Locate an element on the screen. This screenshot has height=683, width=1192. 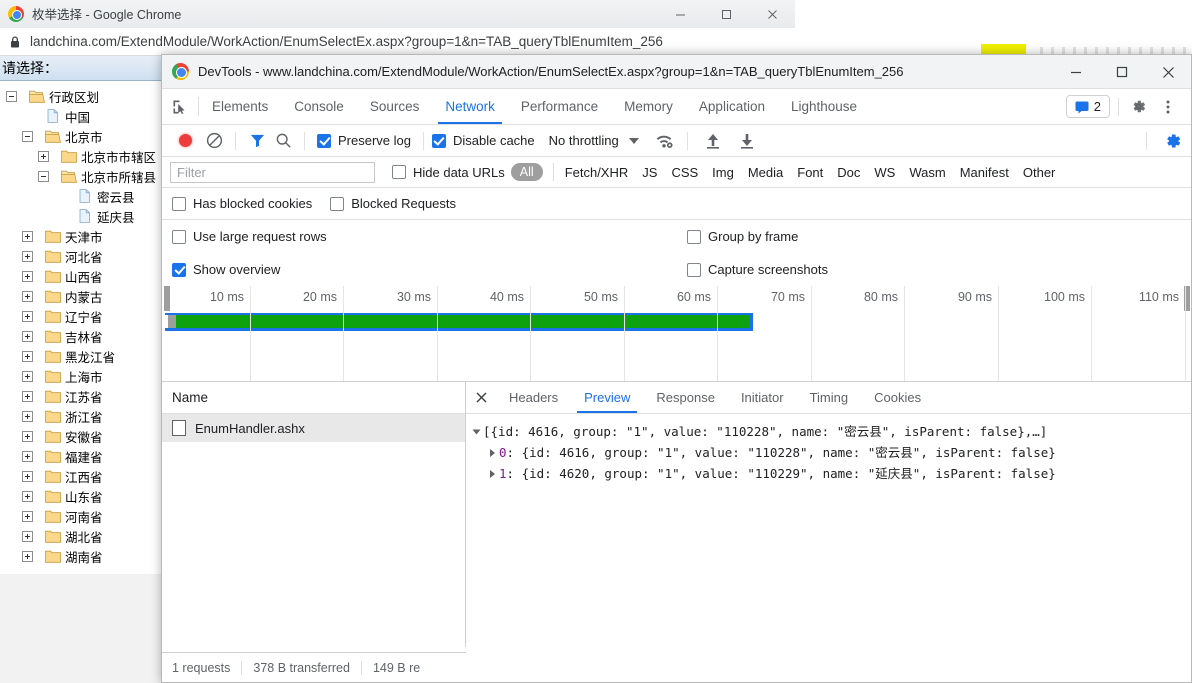
tree-item-0: 行政区划 is located at coordinates (81, 96).